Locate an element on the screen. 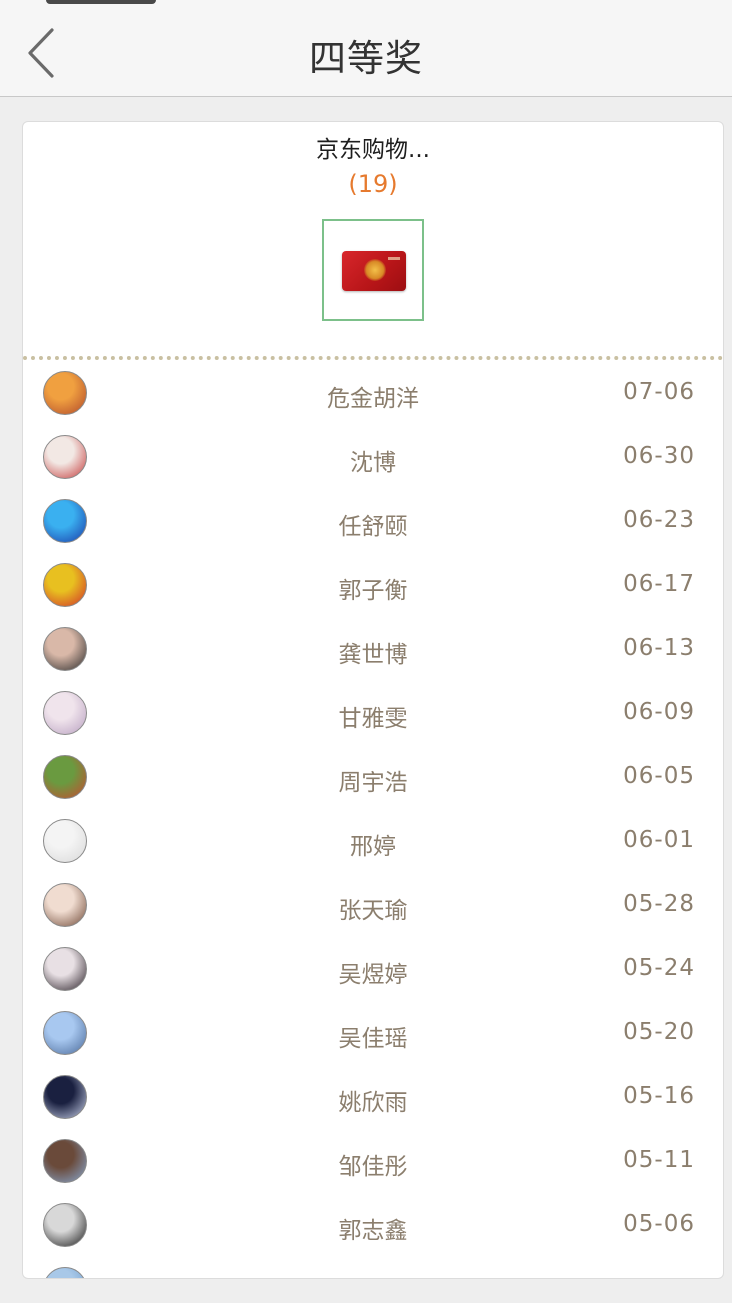 This screenshot has width=732, height=1303. winner-row: 姚欣雨 05-16 is located at coordinates (373, 1098).